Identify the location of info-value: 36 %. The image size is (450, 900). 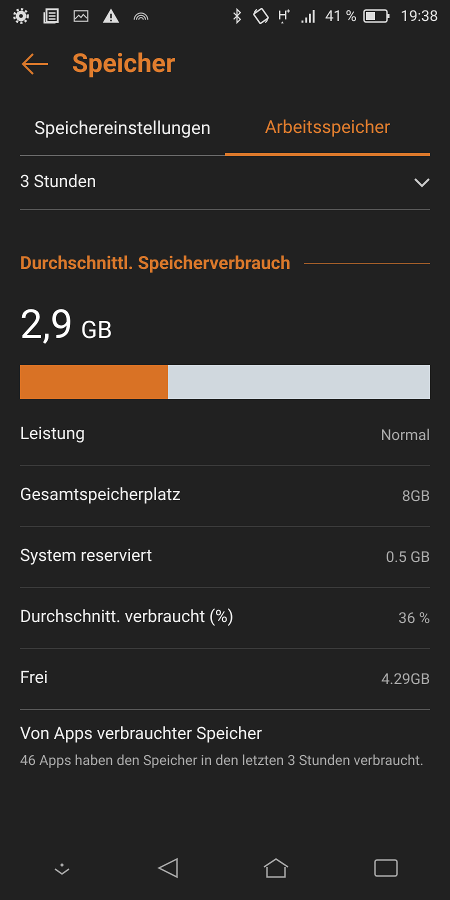
(414, 618).